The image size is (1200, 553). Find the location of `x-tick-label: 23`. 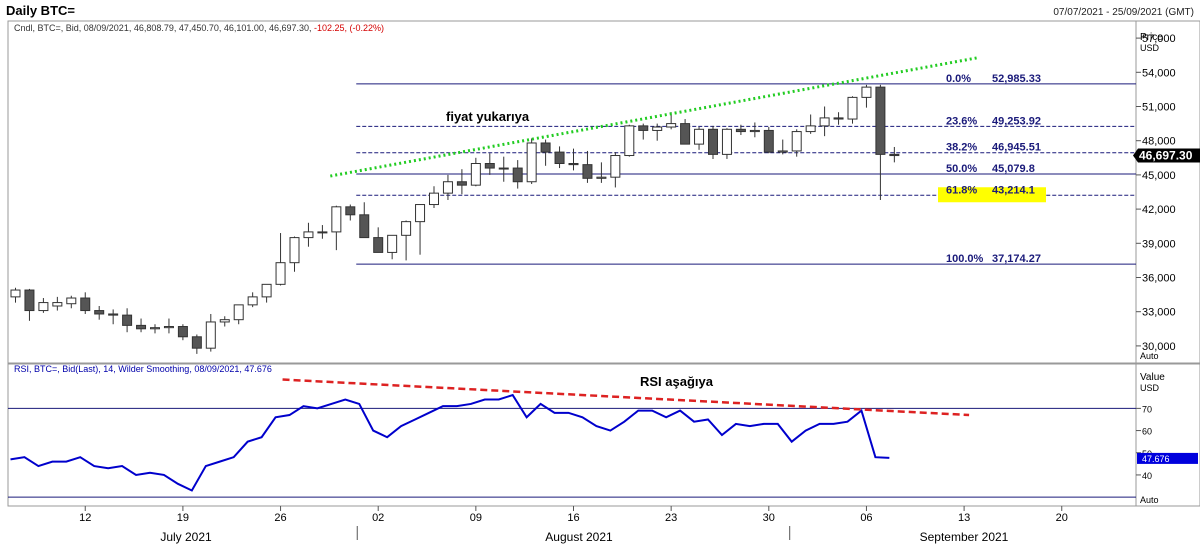

x-tick-label: 23 is located at coordinates (671, 518).